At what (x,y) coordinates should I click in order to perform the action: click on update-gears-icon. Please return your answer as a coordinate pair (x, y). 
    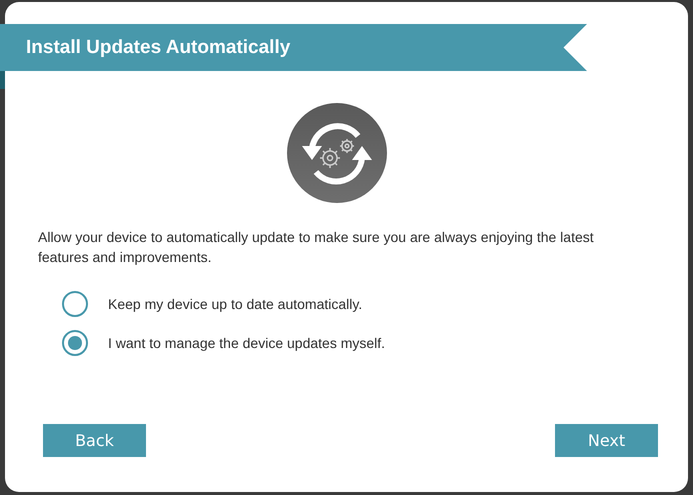
    Looking at the image, I should click on (337, 153).